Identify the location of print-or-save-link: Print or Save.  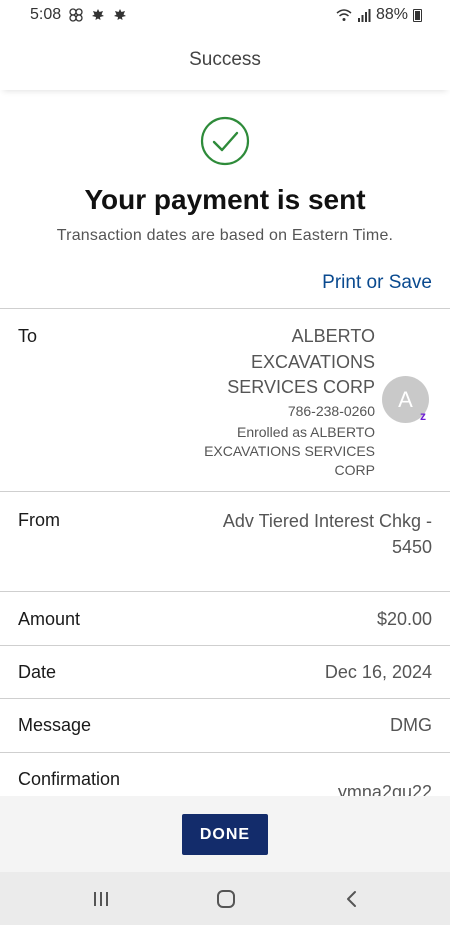
(377, 283).